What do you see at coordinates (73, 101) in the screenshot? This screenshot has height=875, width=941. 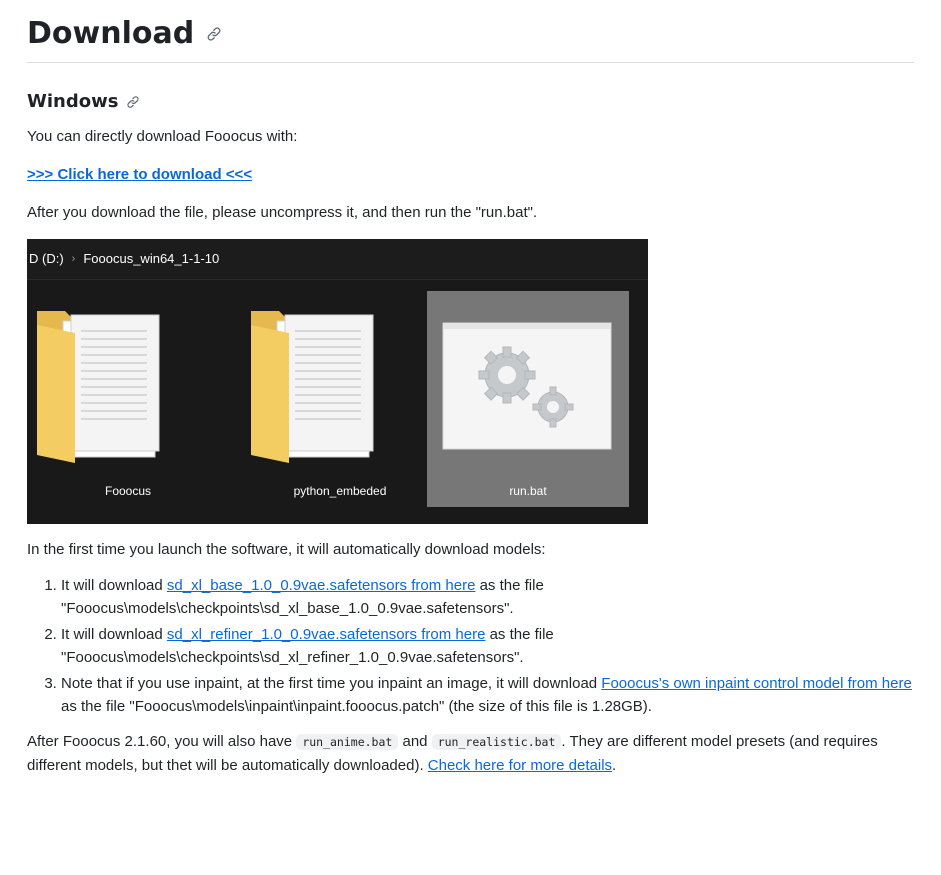 I see `windows-heading-text: Windows` at bounding box center [73, 101].